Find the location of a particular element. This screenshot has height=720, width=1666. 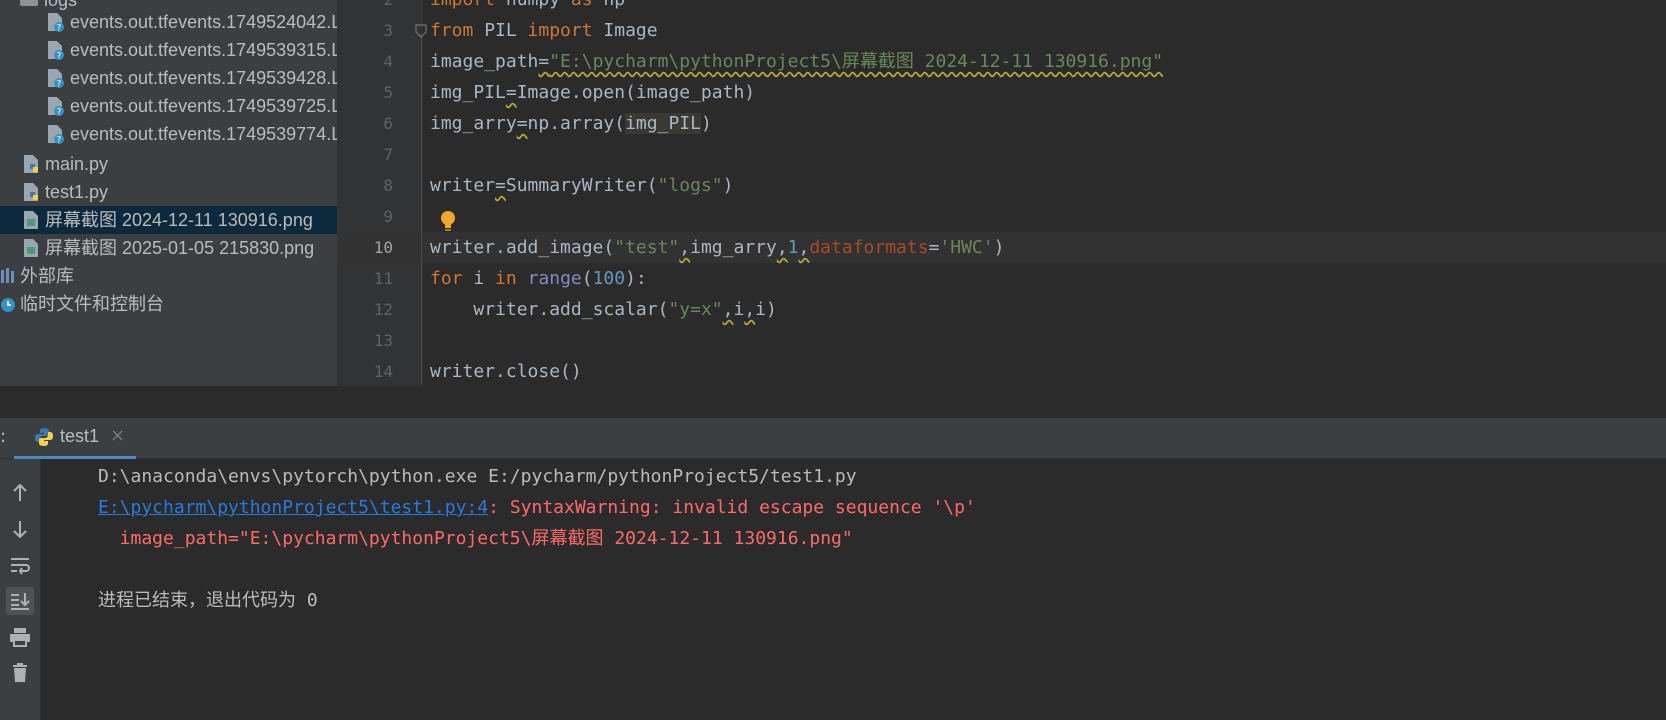

tree-item-test1-py: test1.py is located at coordinates (168, 192).